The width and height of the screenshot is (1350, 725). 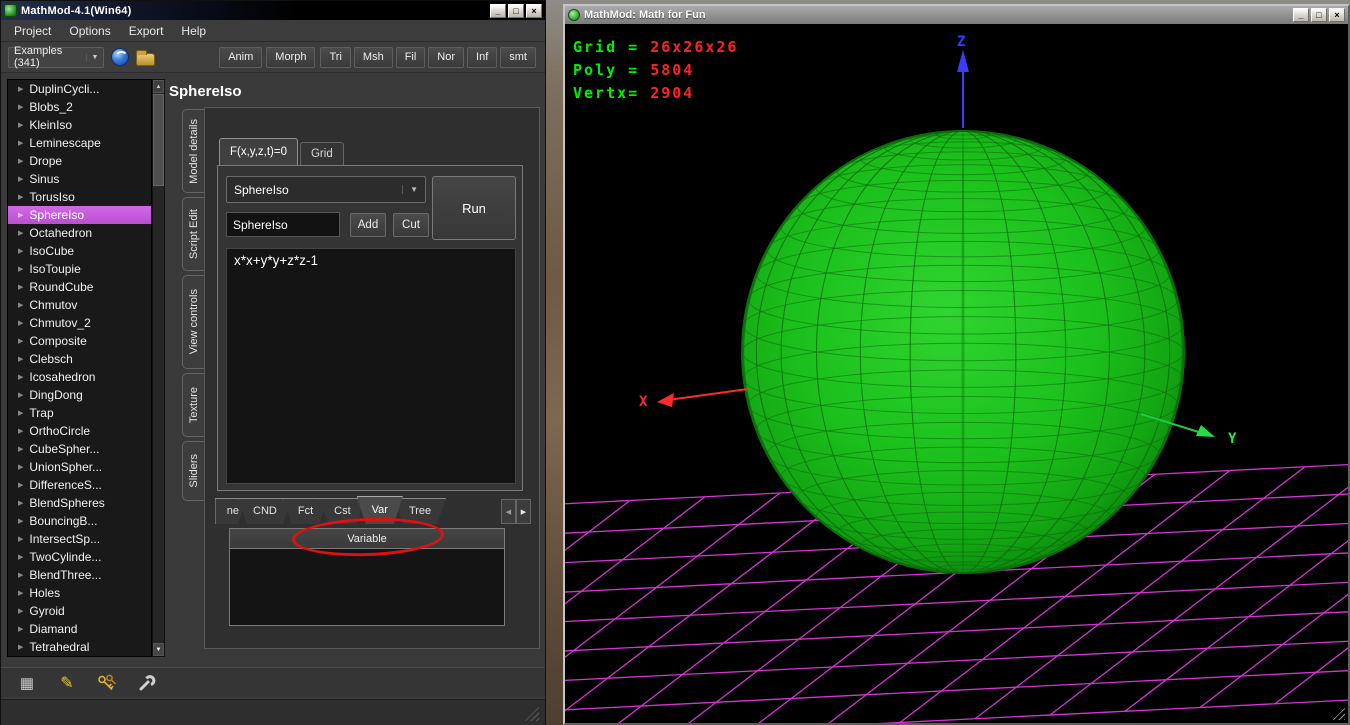 What do you see at coordinates (193, 322) in the screenshot?
I see `side-tab-view-controls: View controls` at bounding box center [193, 322].